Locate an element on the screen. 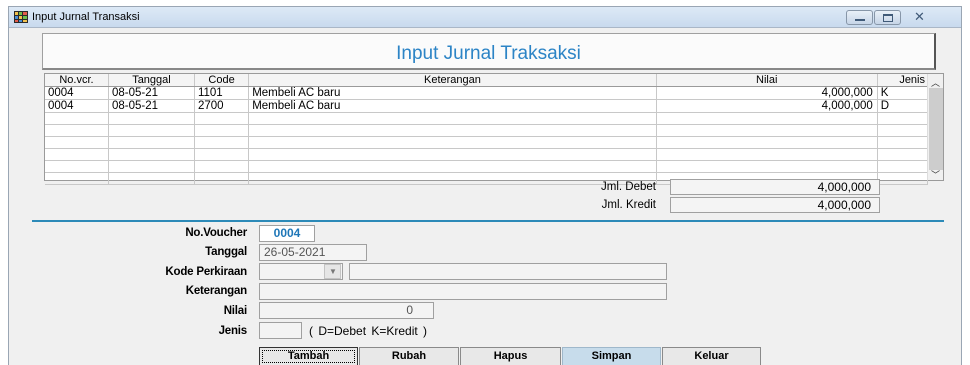 This screenshot has width=970, height=365. kode-dropdown-button: ▼ is located at coordinates (332, 271).